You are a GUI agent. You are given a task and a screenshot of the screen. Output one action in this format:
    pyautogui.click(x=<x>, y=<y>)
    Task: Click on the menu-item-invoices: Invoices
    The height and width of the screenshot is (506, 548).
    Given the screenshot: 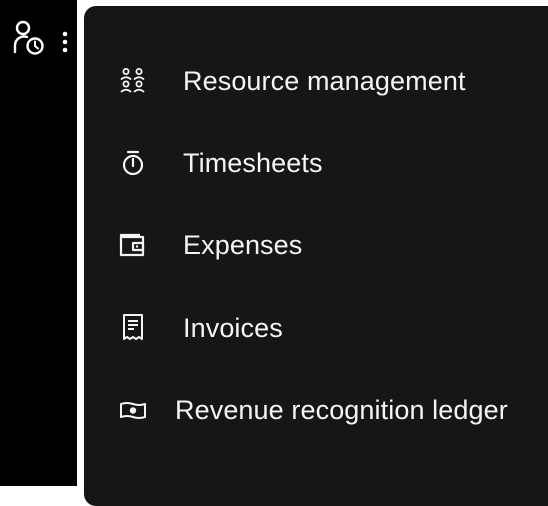 What is the action you would take?
    pyautogui.click(x=316, y=328)
    